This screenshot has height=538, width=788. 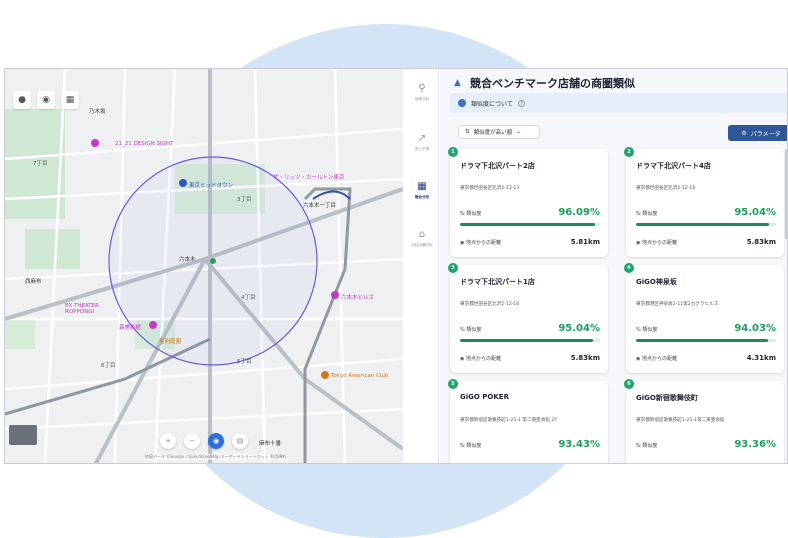 I want to click on store-name: ドラマ下北沢パート2店, so click(x=497, y=166).